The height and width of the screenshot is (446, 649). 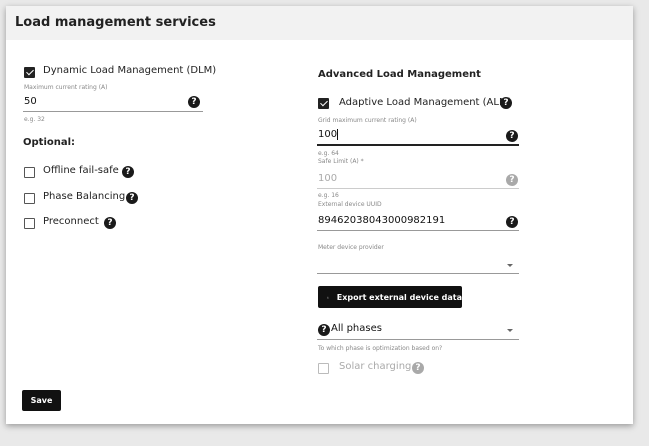 I want to click on preconnect-help-icon: ?, so click(x=110, y=223).